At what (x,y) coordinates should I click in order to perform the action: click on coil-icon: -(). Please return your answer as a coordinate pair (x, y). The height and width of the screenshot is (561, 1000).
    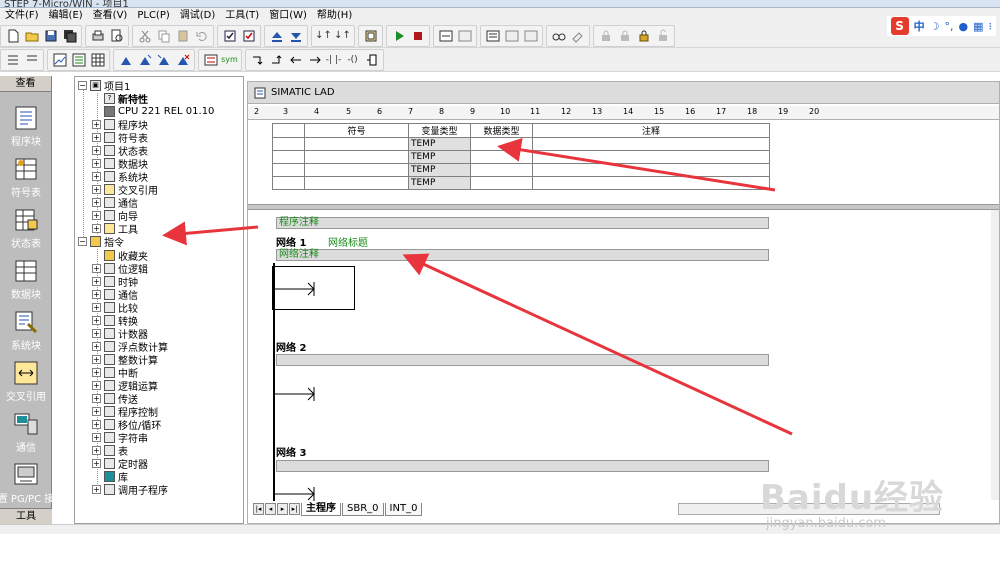
    Looking at the image, I should click on (352, 59).